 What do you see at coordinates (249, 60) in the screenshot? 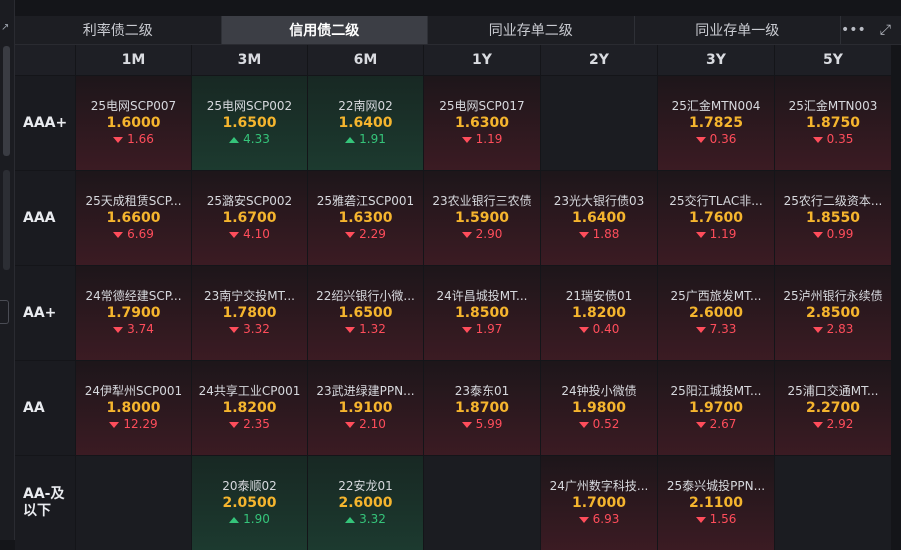
I see `column-header-3m: 3M` at bounding box center [249, 60].